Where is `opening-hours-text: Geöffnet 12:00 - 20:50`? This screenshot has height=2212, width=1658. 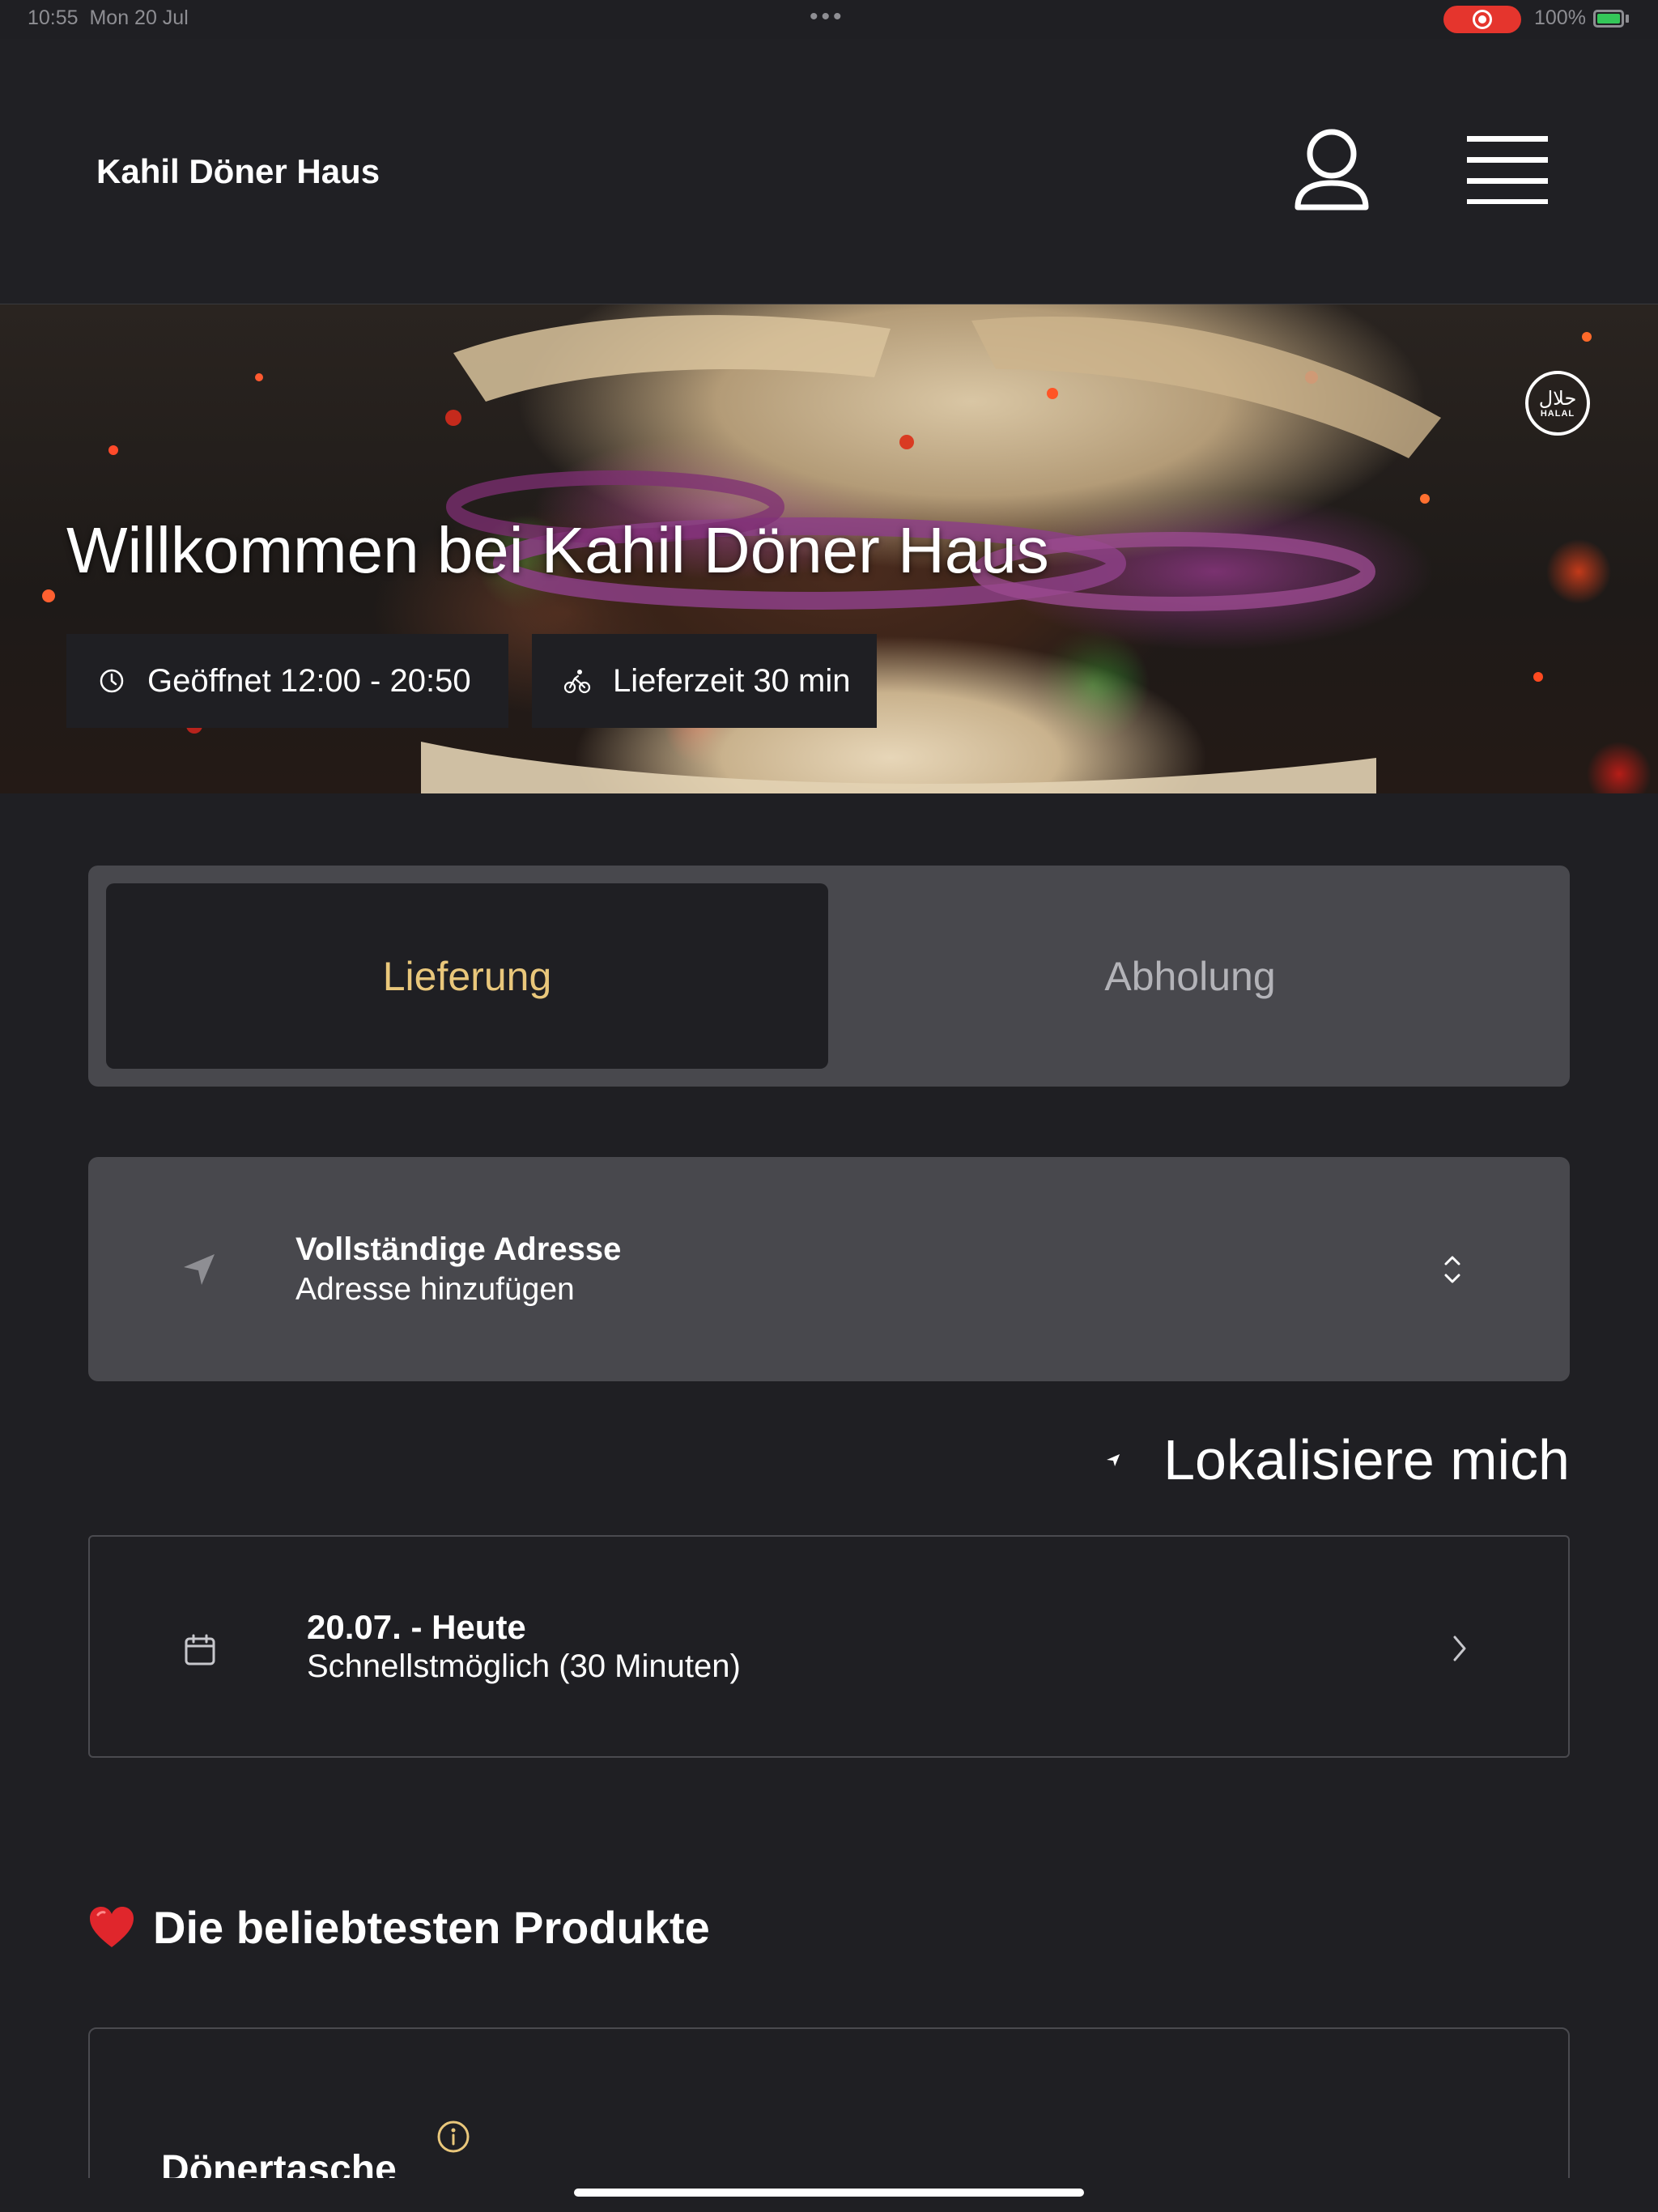
opening-hours-text: Geöffnet 12:00 - 20:50 is located at coordinates (309, 681).